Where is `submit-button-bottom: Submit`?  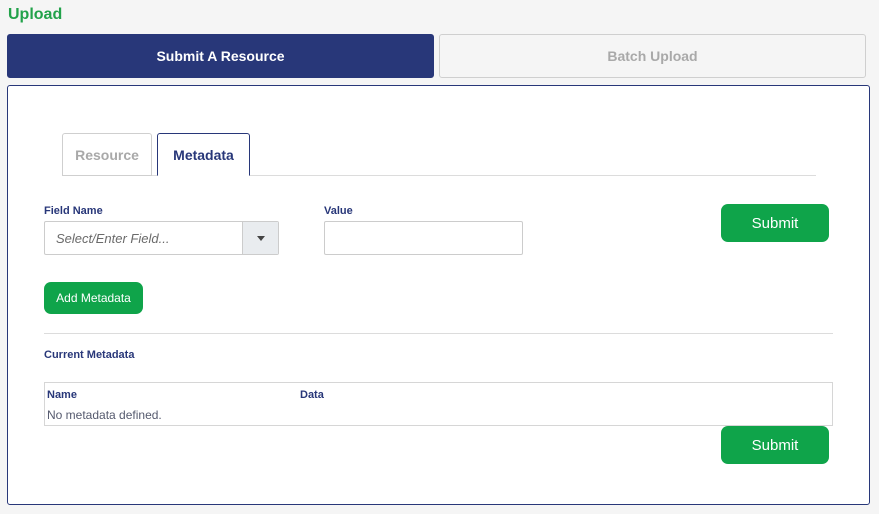
submit-button-bottom: Submit is located at coordinates (775, 445).